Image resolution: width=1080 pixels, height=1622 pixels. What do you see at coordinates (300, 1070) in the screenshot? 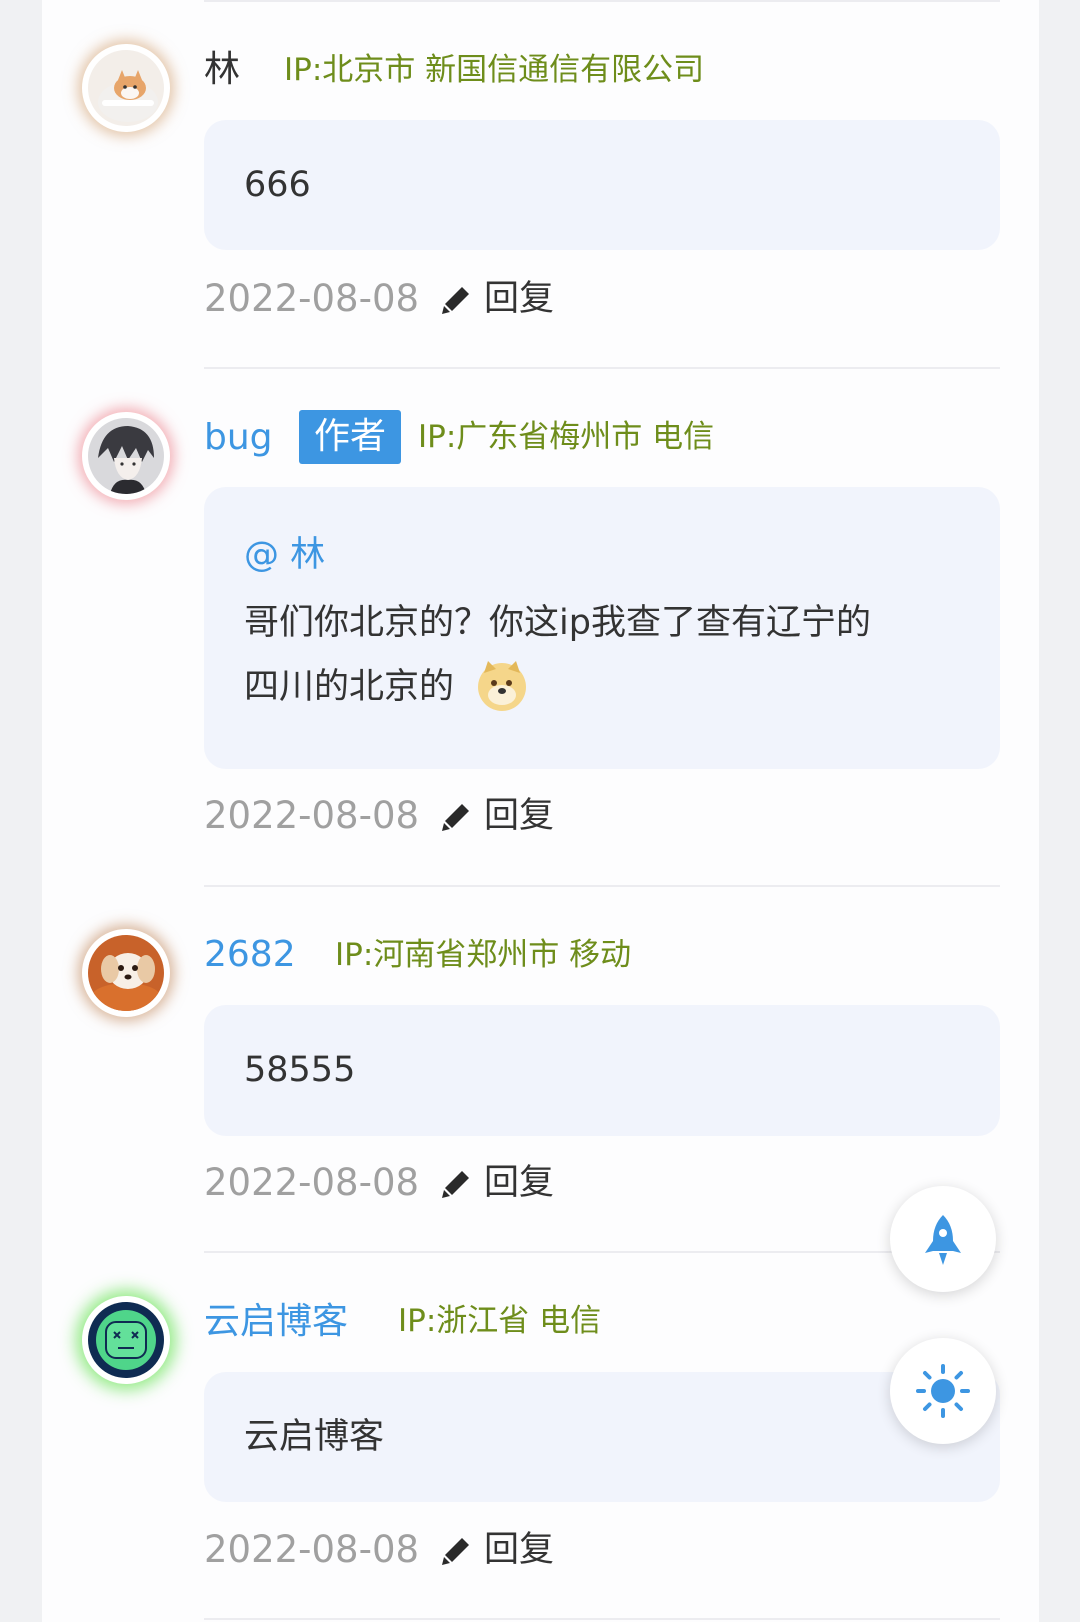
I see `comment-text: 58555` at bounding box center [300, 1070].